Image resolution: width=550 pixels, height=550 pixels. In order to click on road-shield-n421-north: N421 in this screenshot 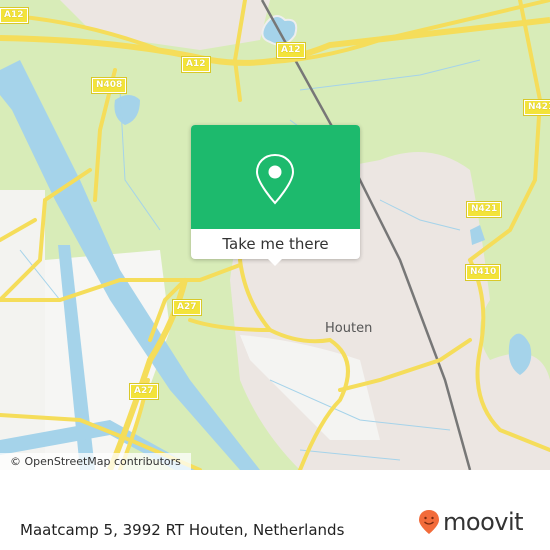, I will do `click(536, 107)`.